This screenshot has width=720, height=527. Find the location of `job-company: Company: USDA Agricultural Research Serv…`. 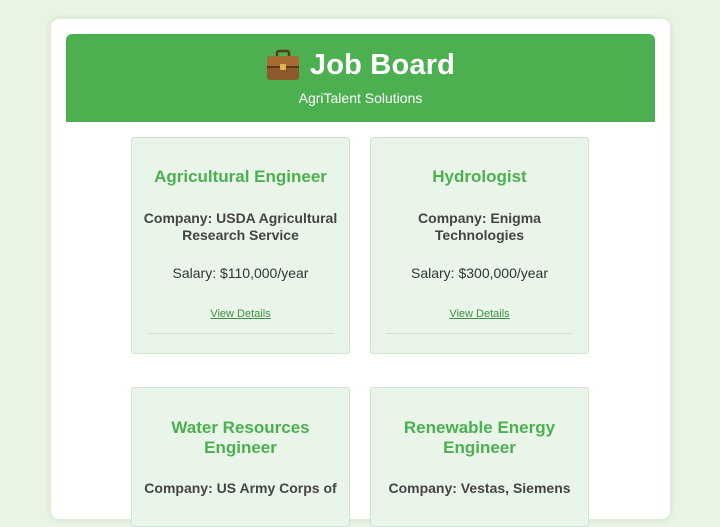

job-company: Company: USDA Agricultural Research Serv… is located at coordinates (240, 226).